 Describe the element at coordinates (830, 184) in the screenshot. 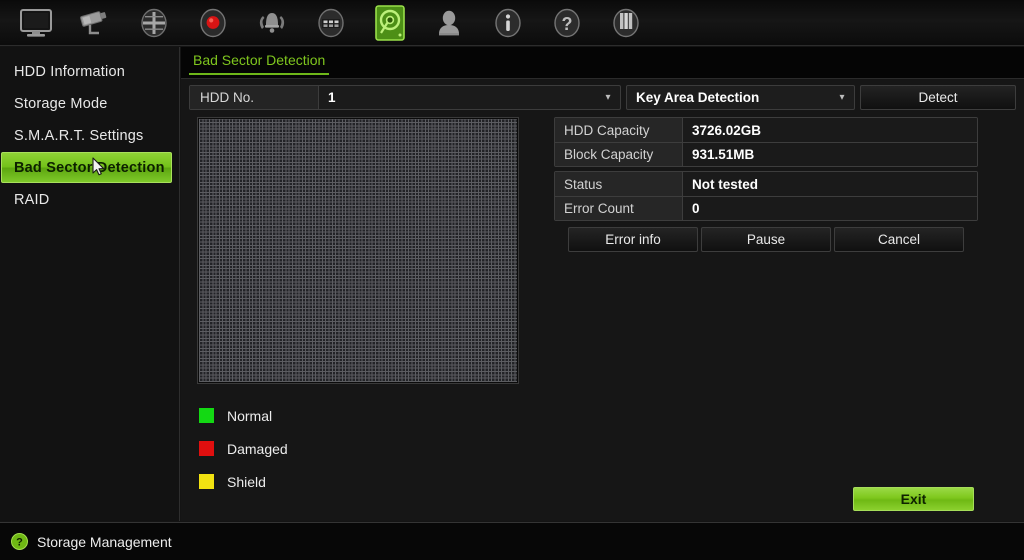

I see `status-value: Not tested` at that location.